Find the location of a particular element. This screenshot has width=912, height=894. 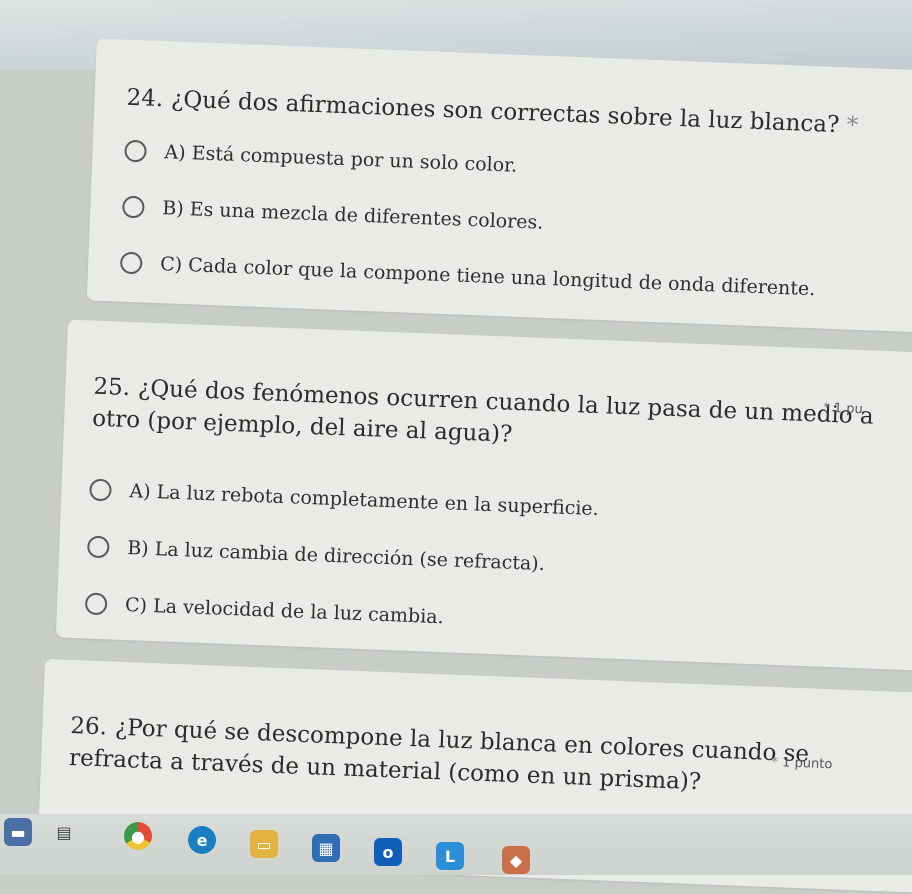

points-value: 1 pu is located at coordinates (848, 409).